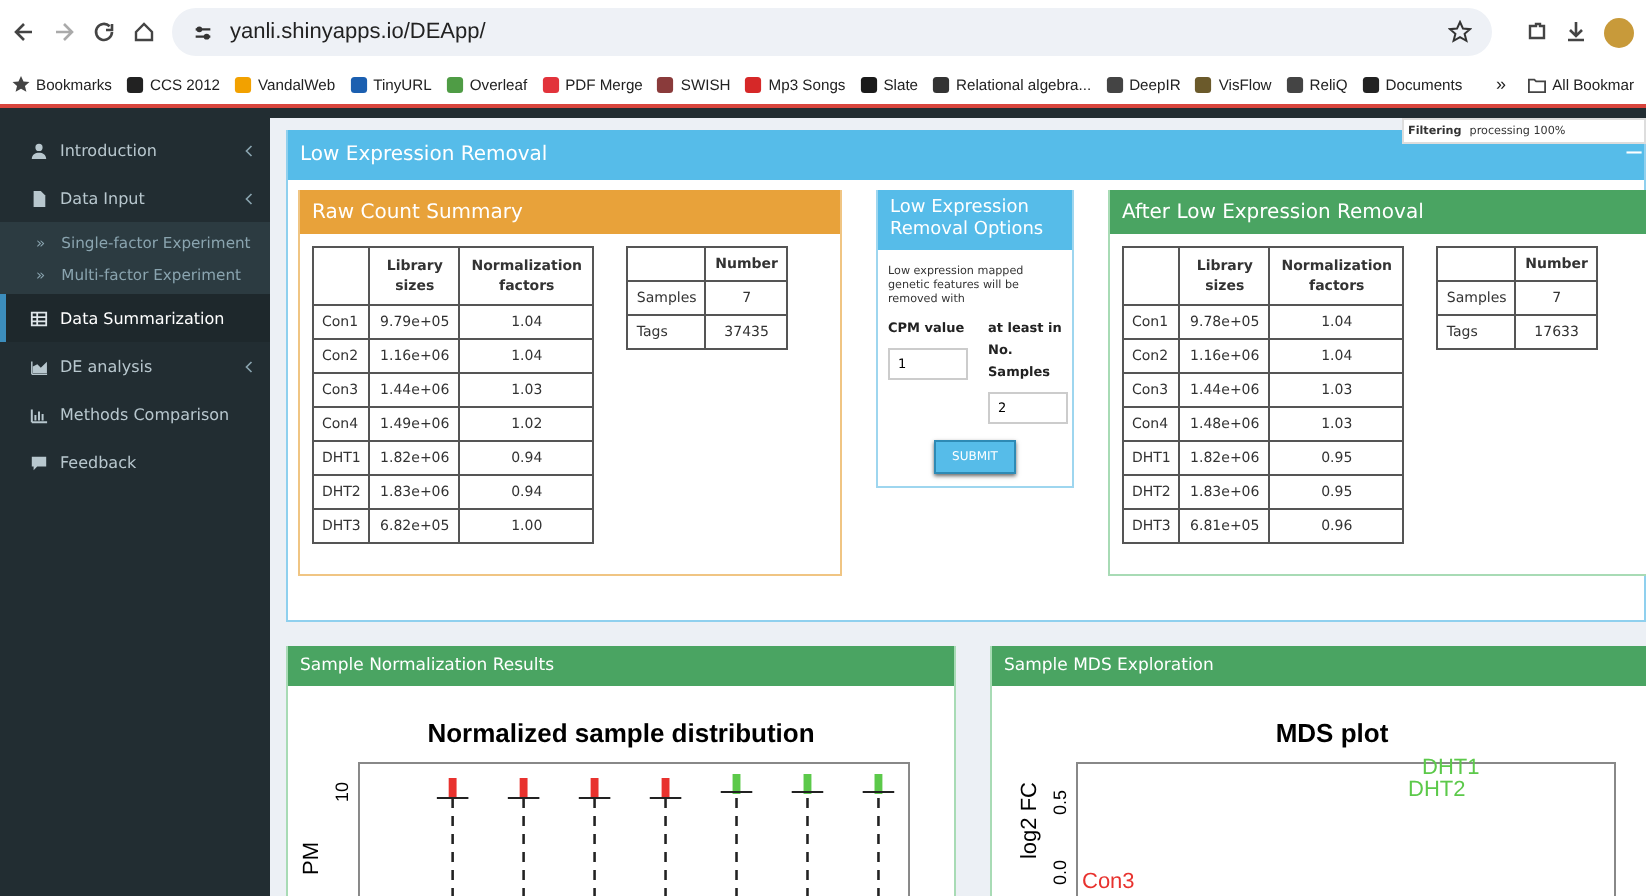 The image size is (1646, 896). I want to click on download-icon, so click(1576, 32).